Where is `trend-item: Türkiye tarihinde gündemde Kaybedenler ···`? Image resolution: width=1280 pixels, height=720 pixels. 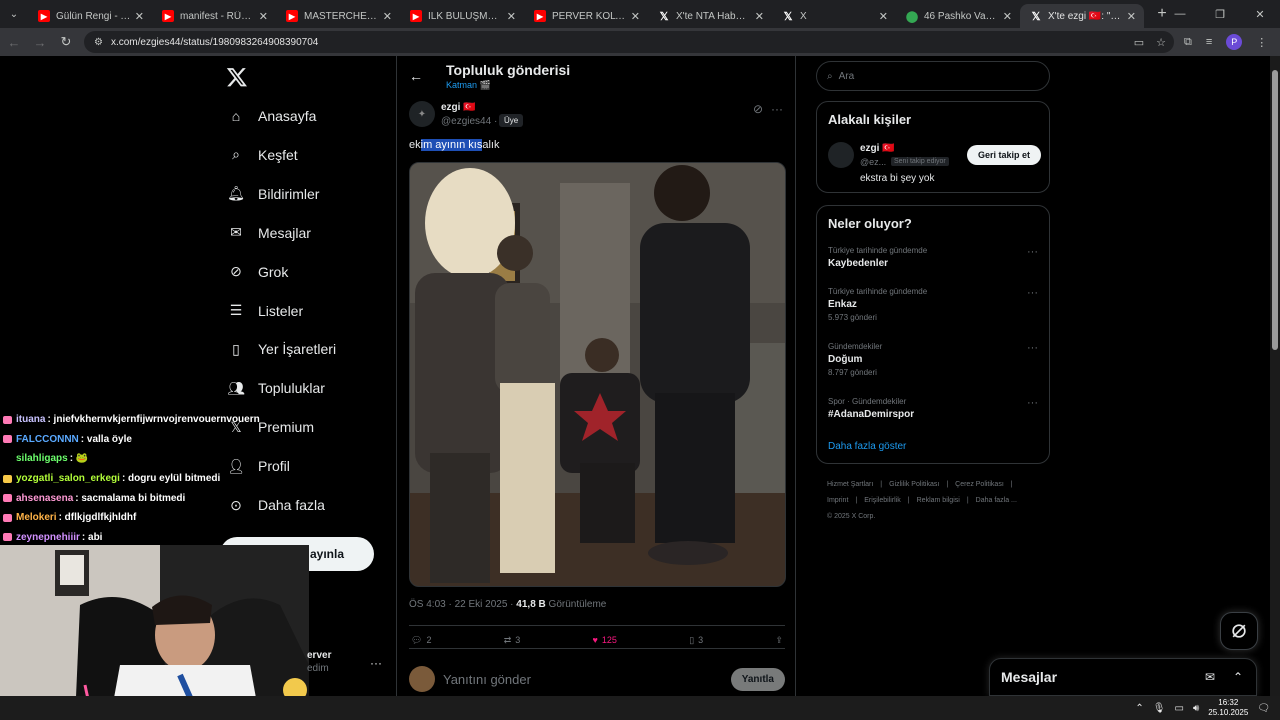
trend-item: Türkiye tarihinde gündemde Kaybedenler ··· is located at coordinates (933, 257).